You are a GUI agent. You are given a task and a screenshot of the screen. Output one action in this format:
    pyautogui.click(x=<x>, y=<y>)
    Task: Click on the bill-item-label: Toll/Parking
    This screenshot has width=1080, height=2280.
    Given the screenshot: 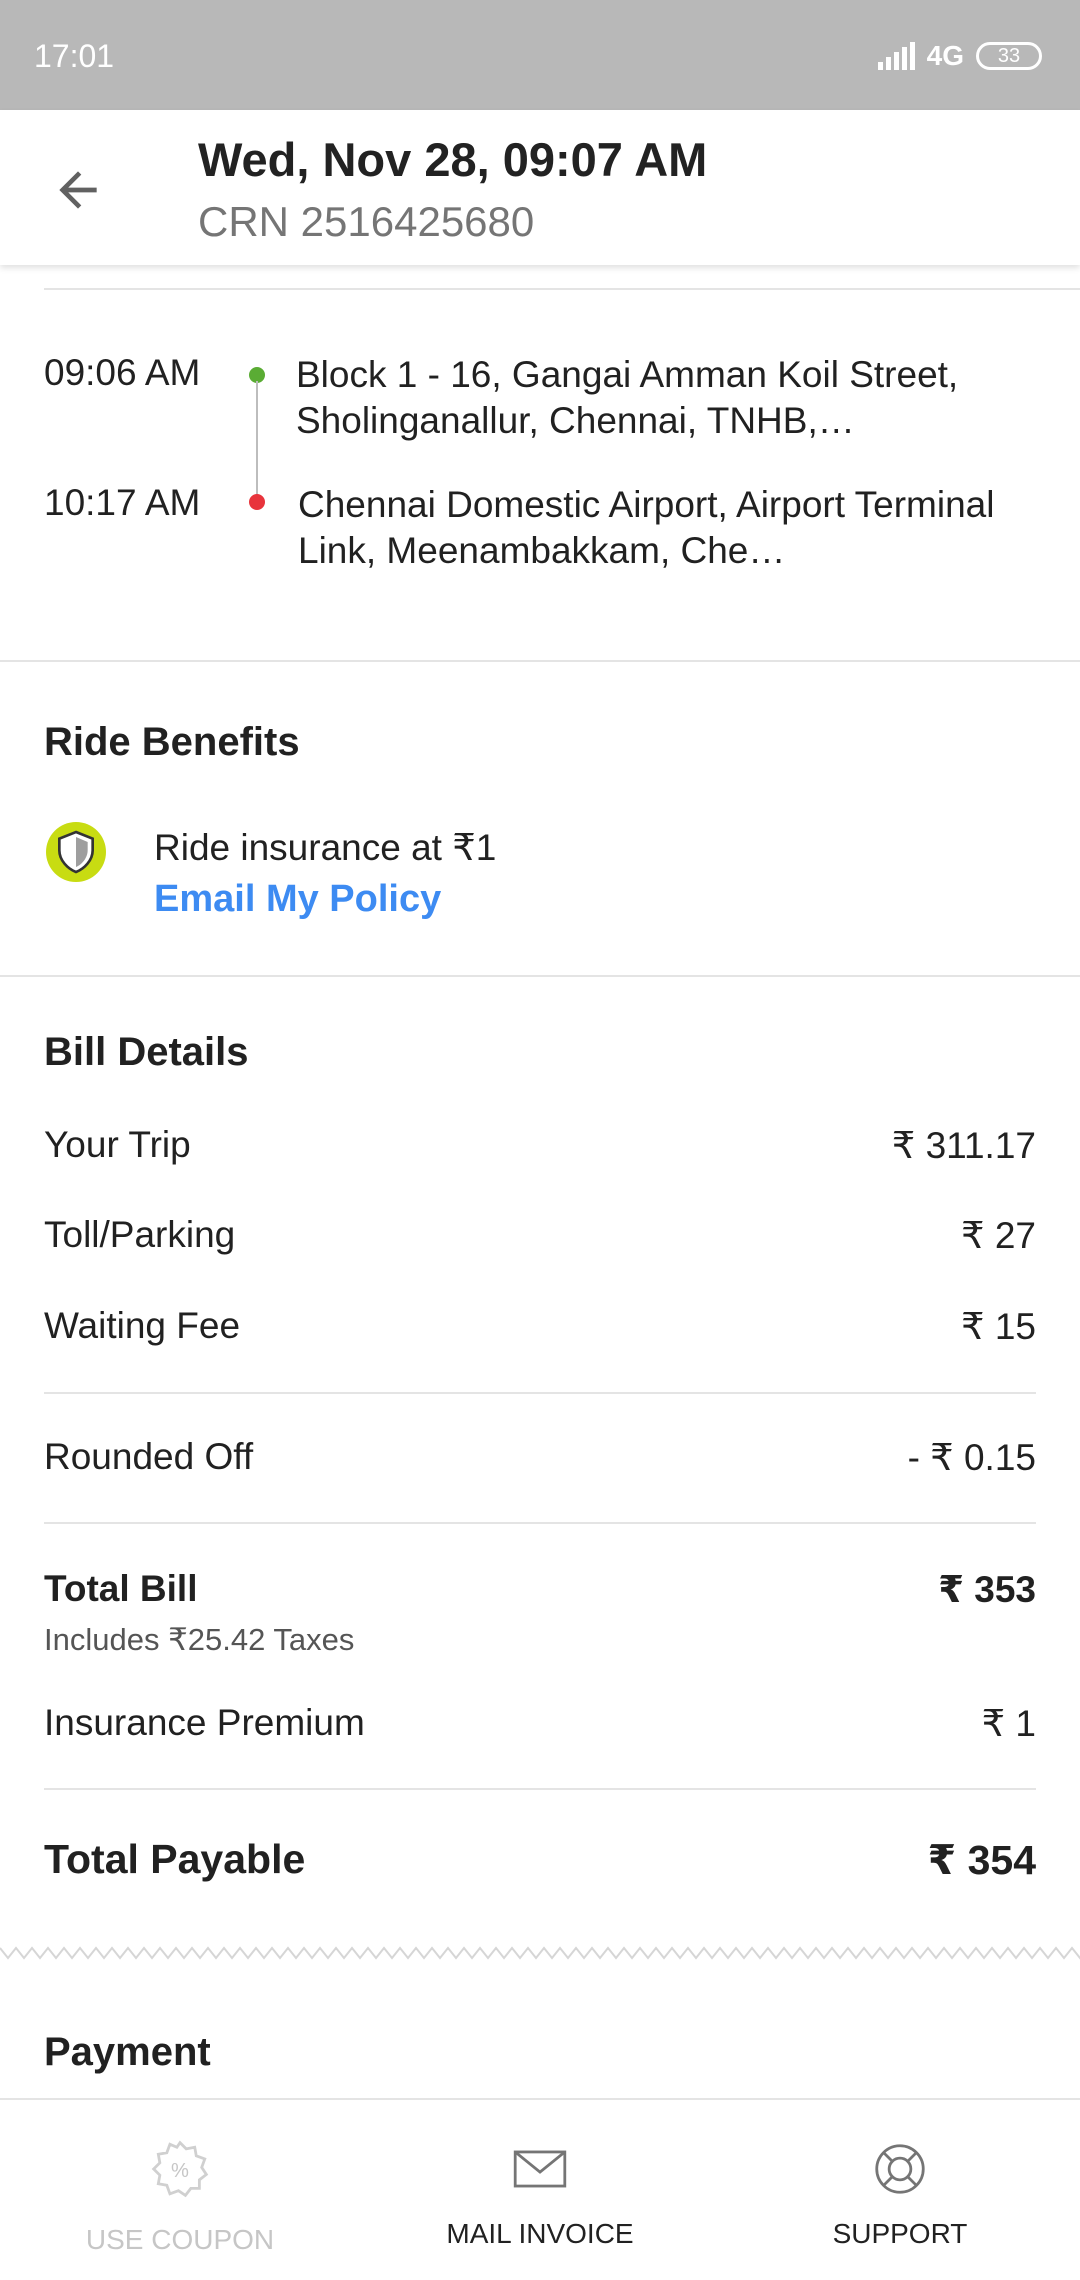 What is the action you would take?
    pyautogui.click(x=140, y=1234)
    